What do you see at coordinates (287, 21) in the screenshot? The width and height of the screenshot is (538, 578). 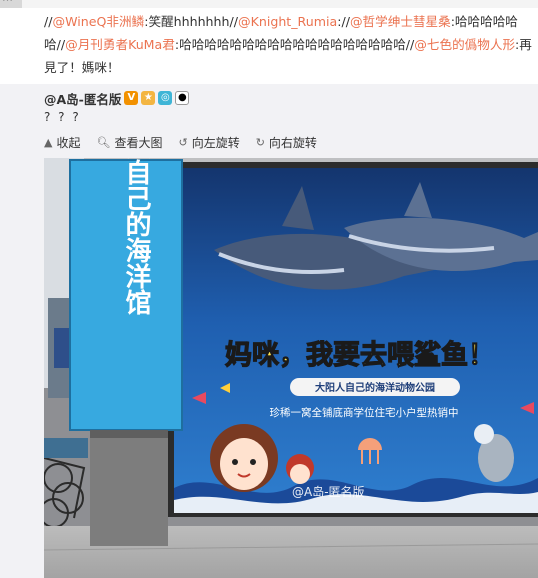 I see `mention-link: @Knight_Rumia` at bounding box center [287, 21].